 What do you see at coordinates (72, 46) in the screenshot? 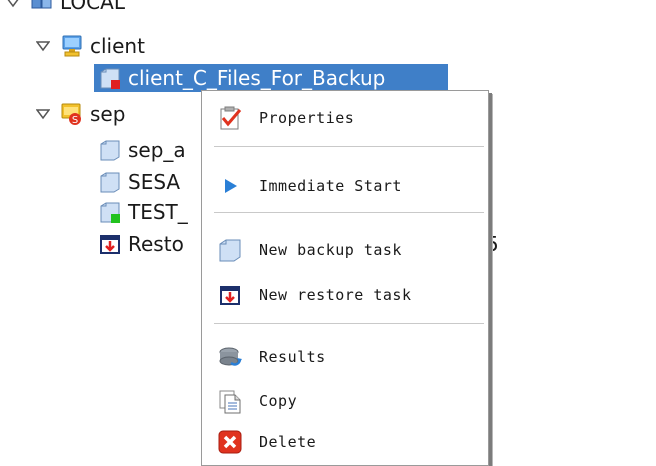
I see `client-computer-icon` at bounding box center [72, 46].